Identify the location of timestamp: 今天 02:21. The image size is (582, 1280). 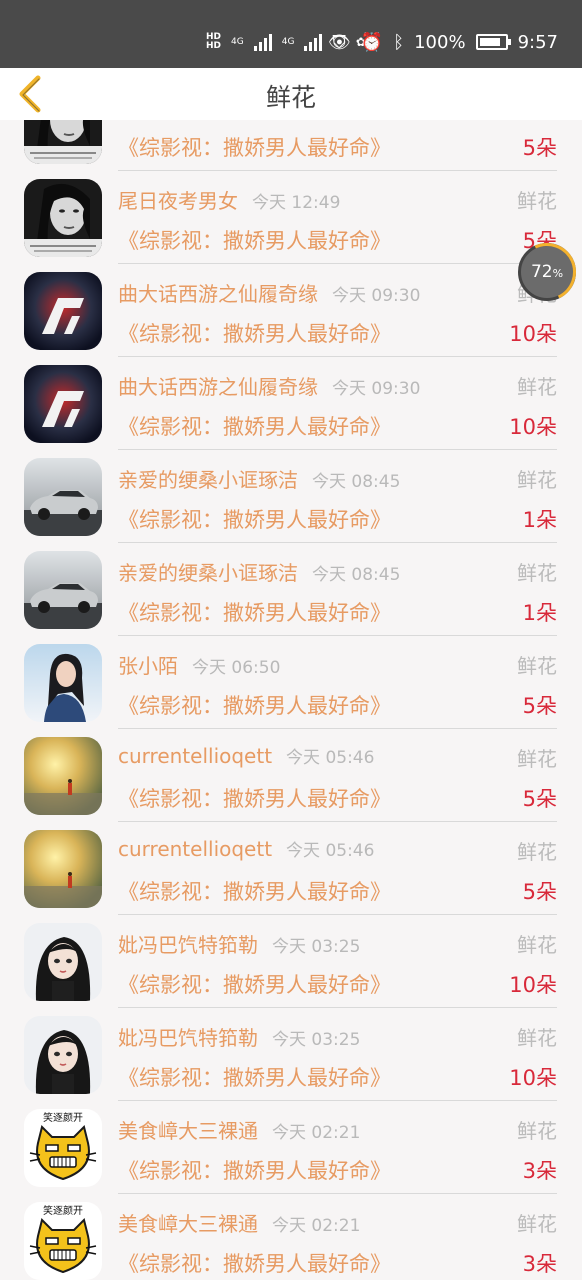
(316, 1133).